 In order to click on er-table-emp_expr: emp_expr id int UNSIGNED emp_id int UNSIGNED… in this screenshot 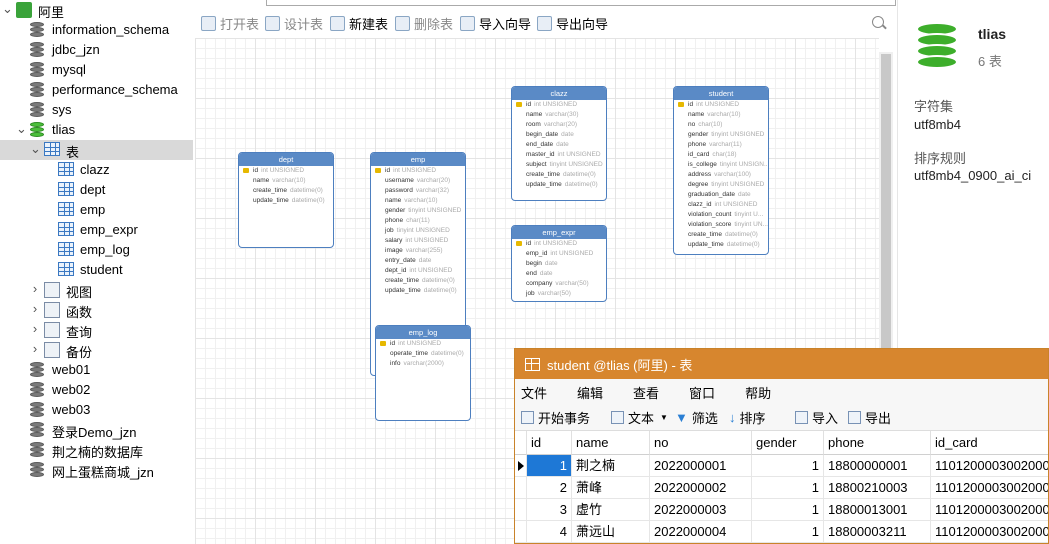, I will do `click(559, 263)`.